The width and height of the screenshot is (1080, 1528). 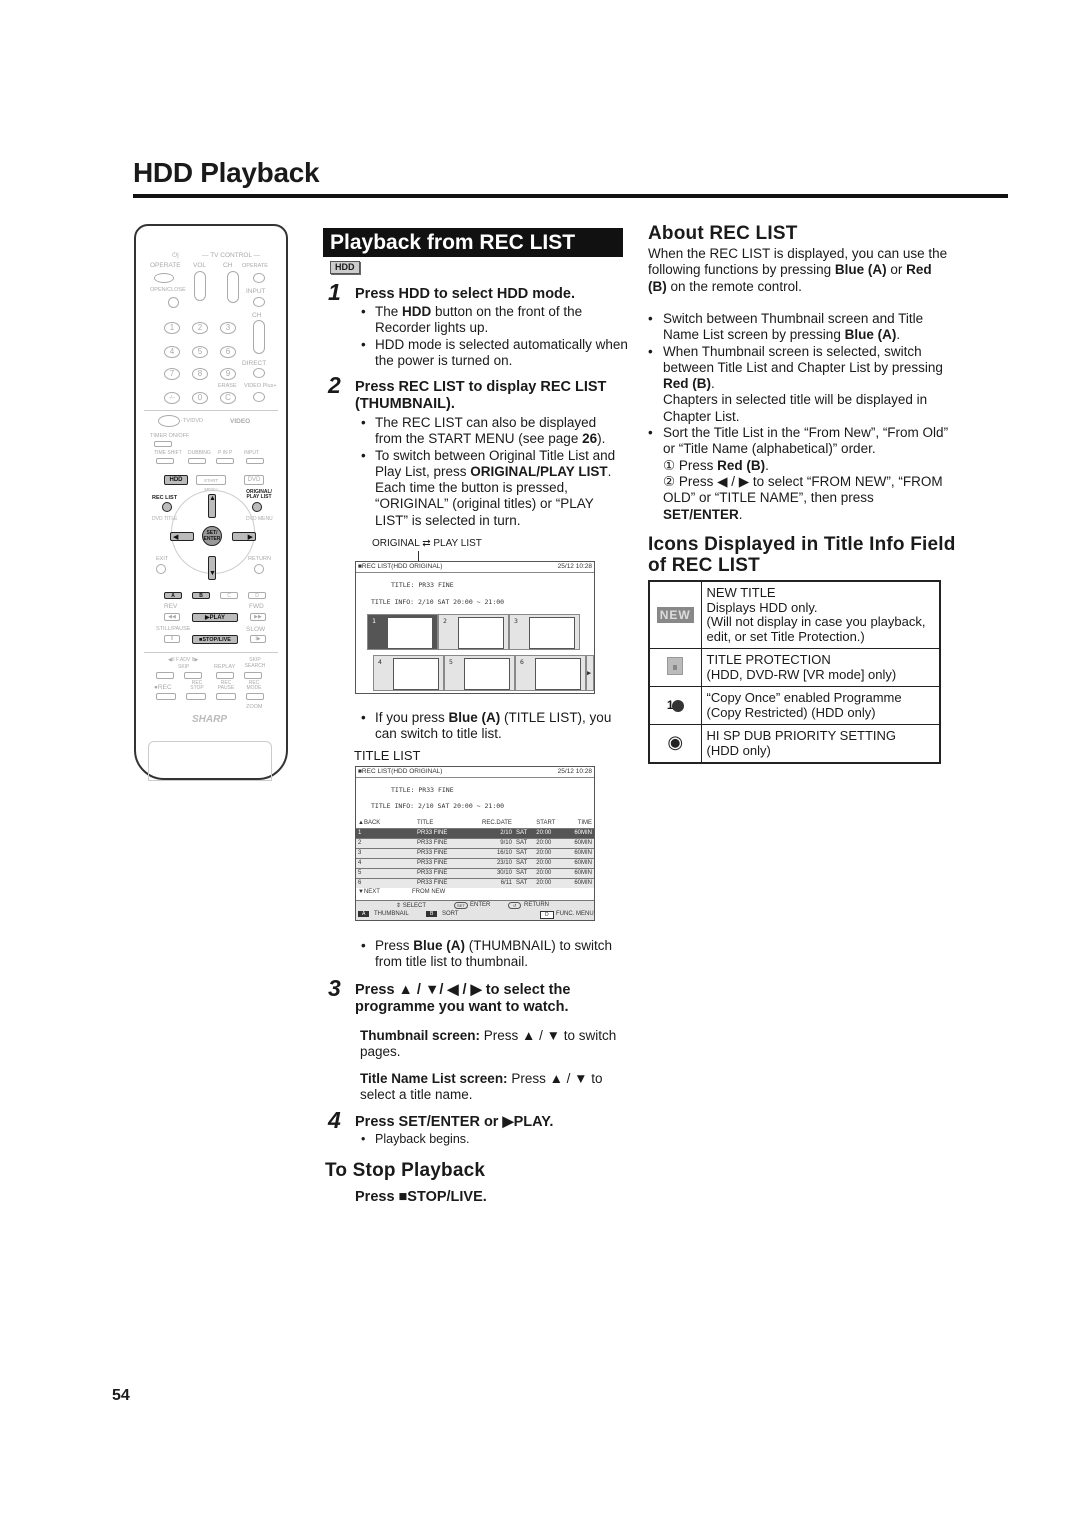 I want to click on input-button, so click(x=255, y=461).